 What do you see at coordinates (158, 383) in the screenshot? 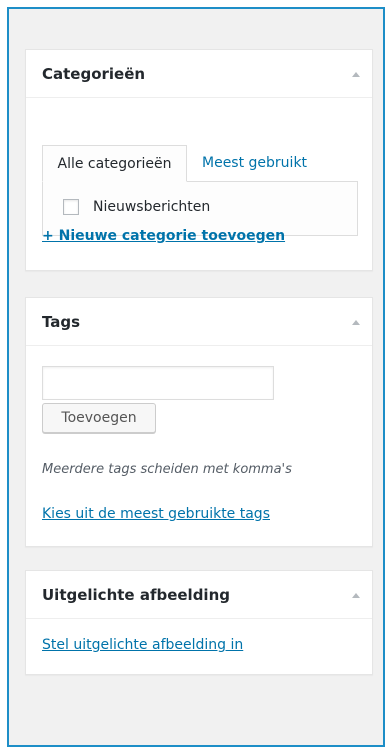
I see `tag-input` at bounding box center [158, 383].